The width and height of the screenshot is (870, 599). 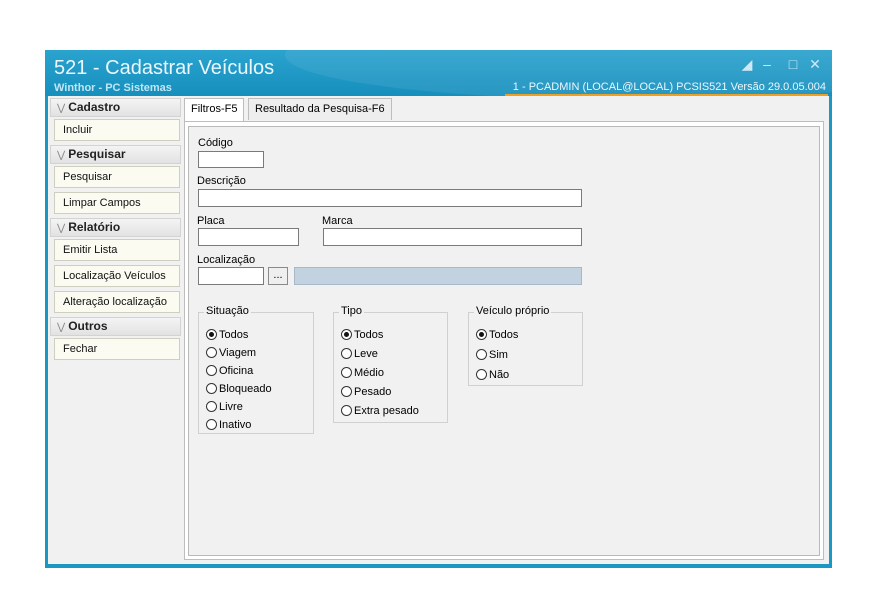 What do you see at coordinates (227, 335) in the screenshot?
I see `situacao-option-todos: Todos` at bounding box center [227, 335].